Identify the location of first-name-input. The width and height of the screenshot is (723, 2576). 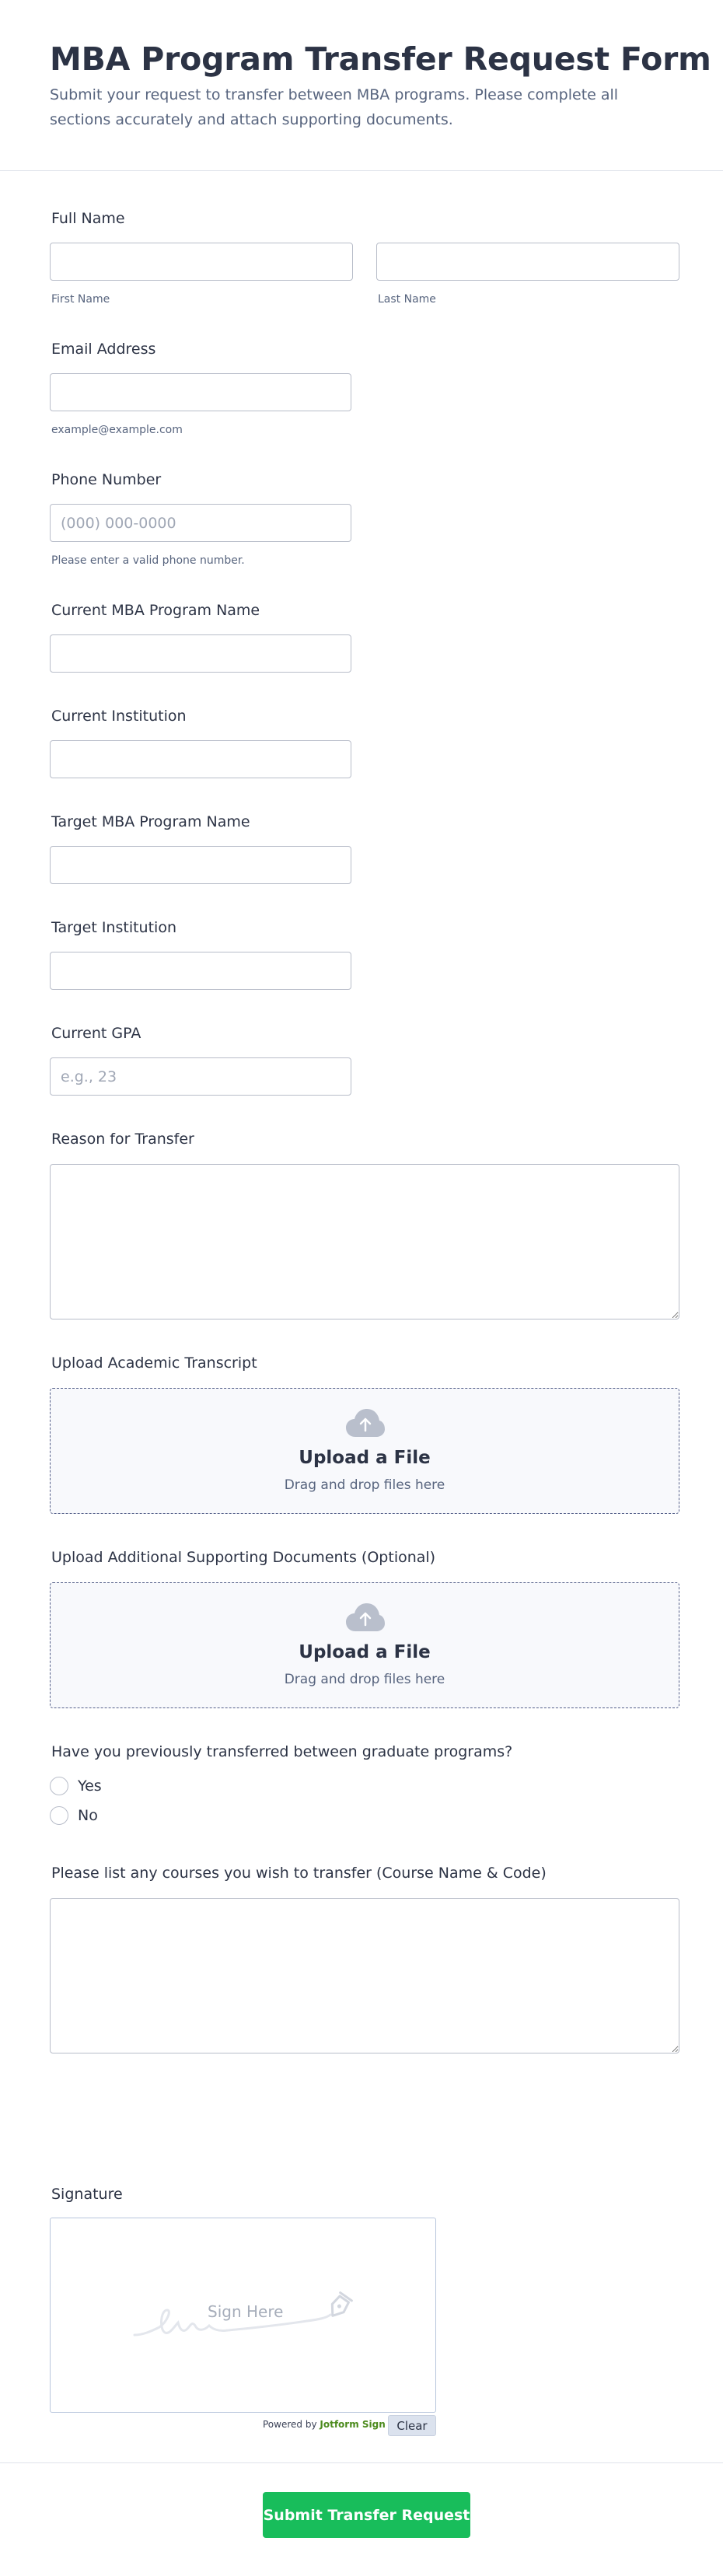
(201, 262).